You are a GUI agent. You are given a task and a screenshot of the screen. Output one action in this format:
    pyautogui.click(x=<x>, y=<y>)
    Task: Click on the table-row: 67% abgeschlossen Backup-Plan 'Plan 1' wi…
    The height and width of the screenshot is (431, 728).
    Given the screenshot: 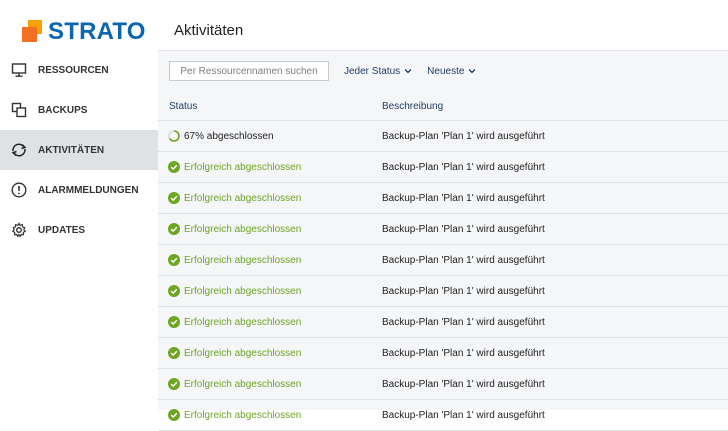 What is the action you would take?
    pyautogui.click(x=443, y=136)
    